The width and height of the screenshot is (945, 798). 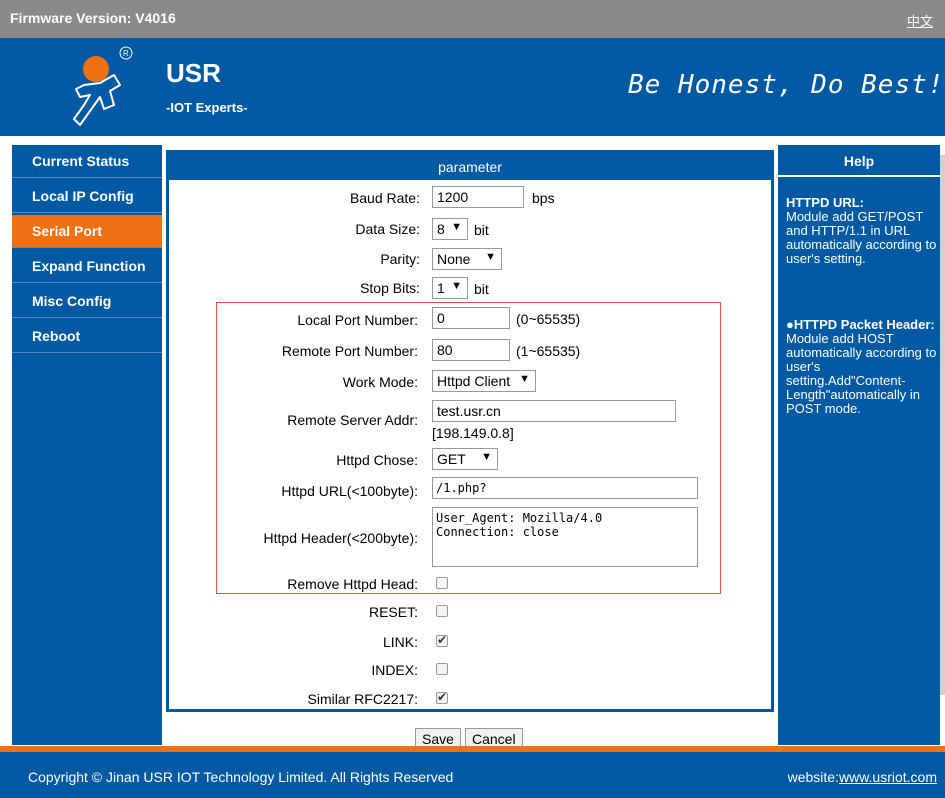 I want to click on remote-server-resolved: [198.149.0.8], so click(x=473, y=433).